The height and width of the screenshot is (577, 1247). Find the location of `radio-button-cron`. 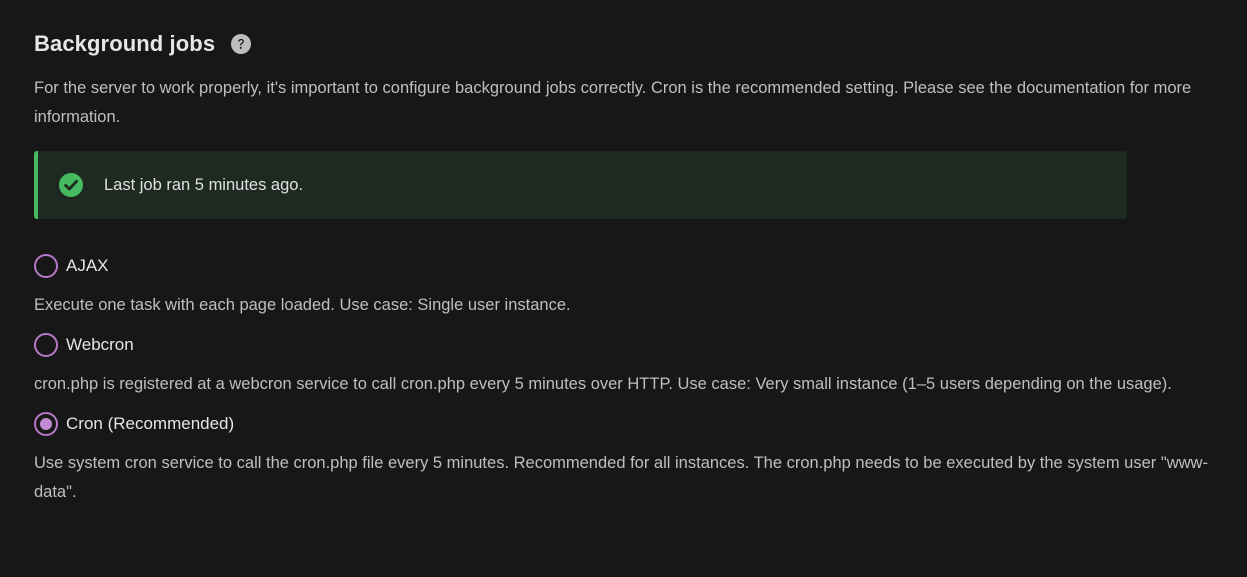

radio-button-cron is located at coordinates (46, 424).